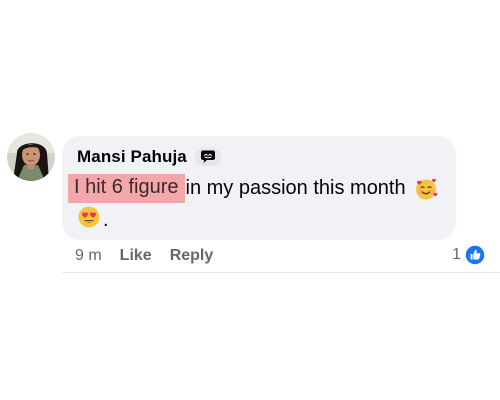 The height and width of the screenshot is (400, 500). I want to click on like-button: Like, so click(136, 256).